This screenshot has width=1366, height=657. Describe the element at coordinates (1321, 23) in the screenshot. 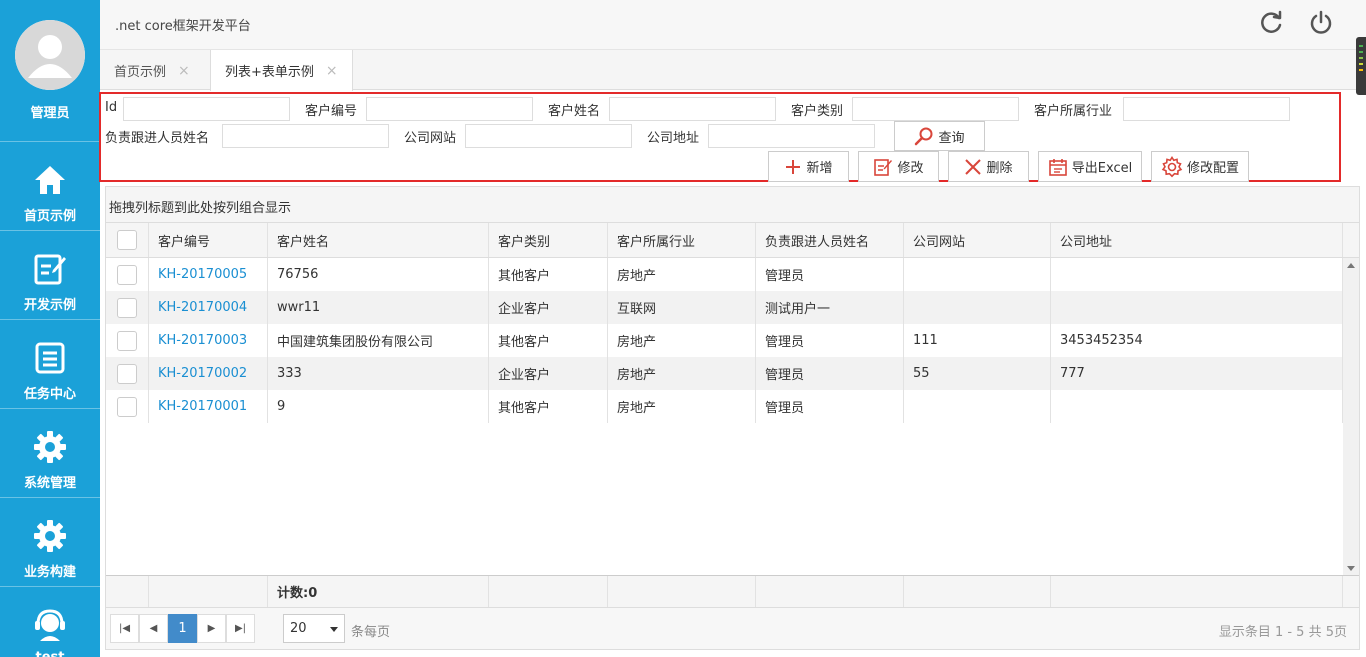

I see `power-icon` at that location.